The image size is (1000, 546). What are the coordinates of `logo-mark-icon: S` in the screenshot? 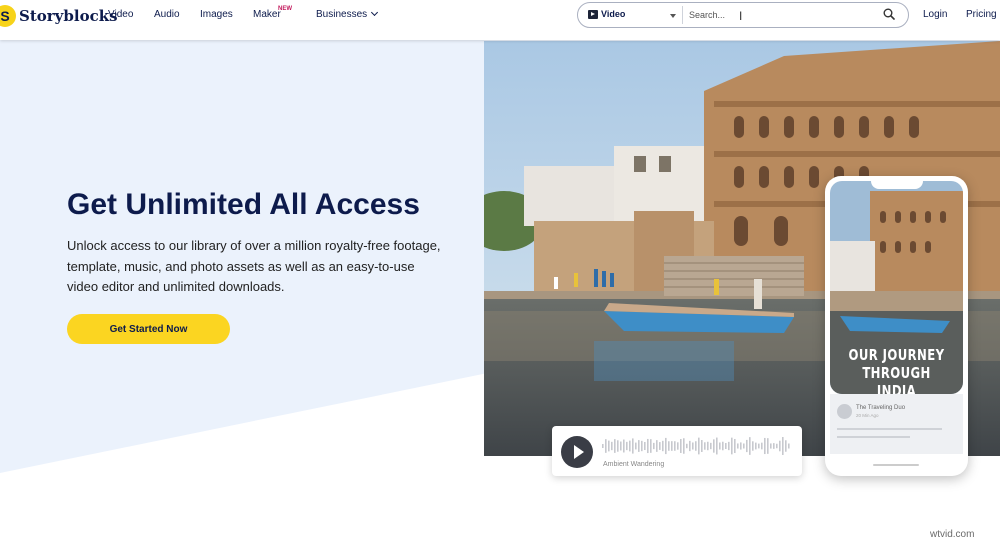 It's located at (8, 16).